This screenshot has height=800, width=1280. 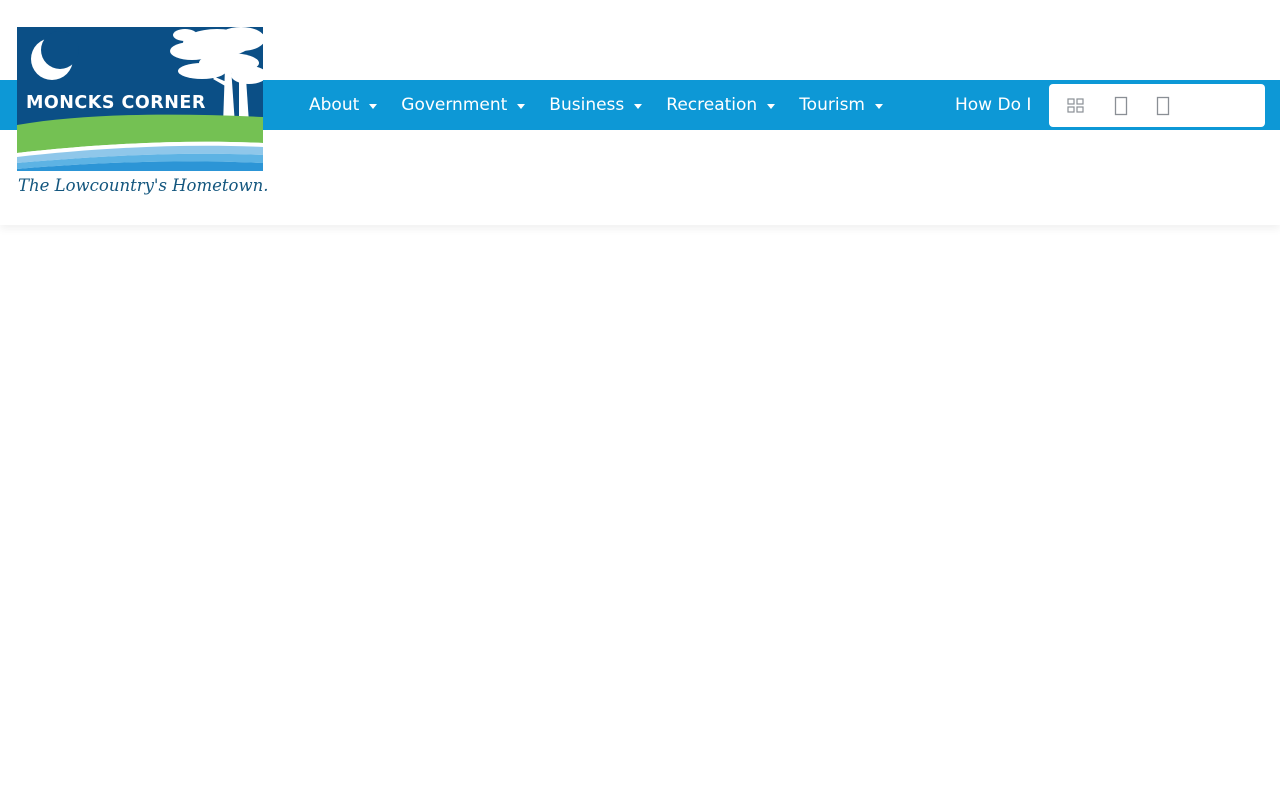 I want to click on utility-toolbar, so click(x=1157, y=105).